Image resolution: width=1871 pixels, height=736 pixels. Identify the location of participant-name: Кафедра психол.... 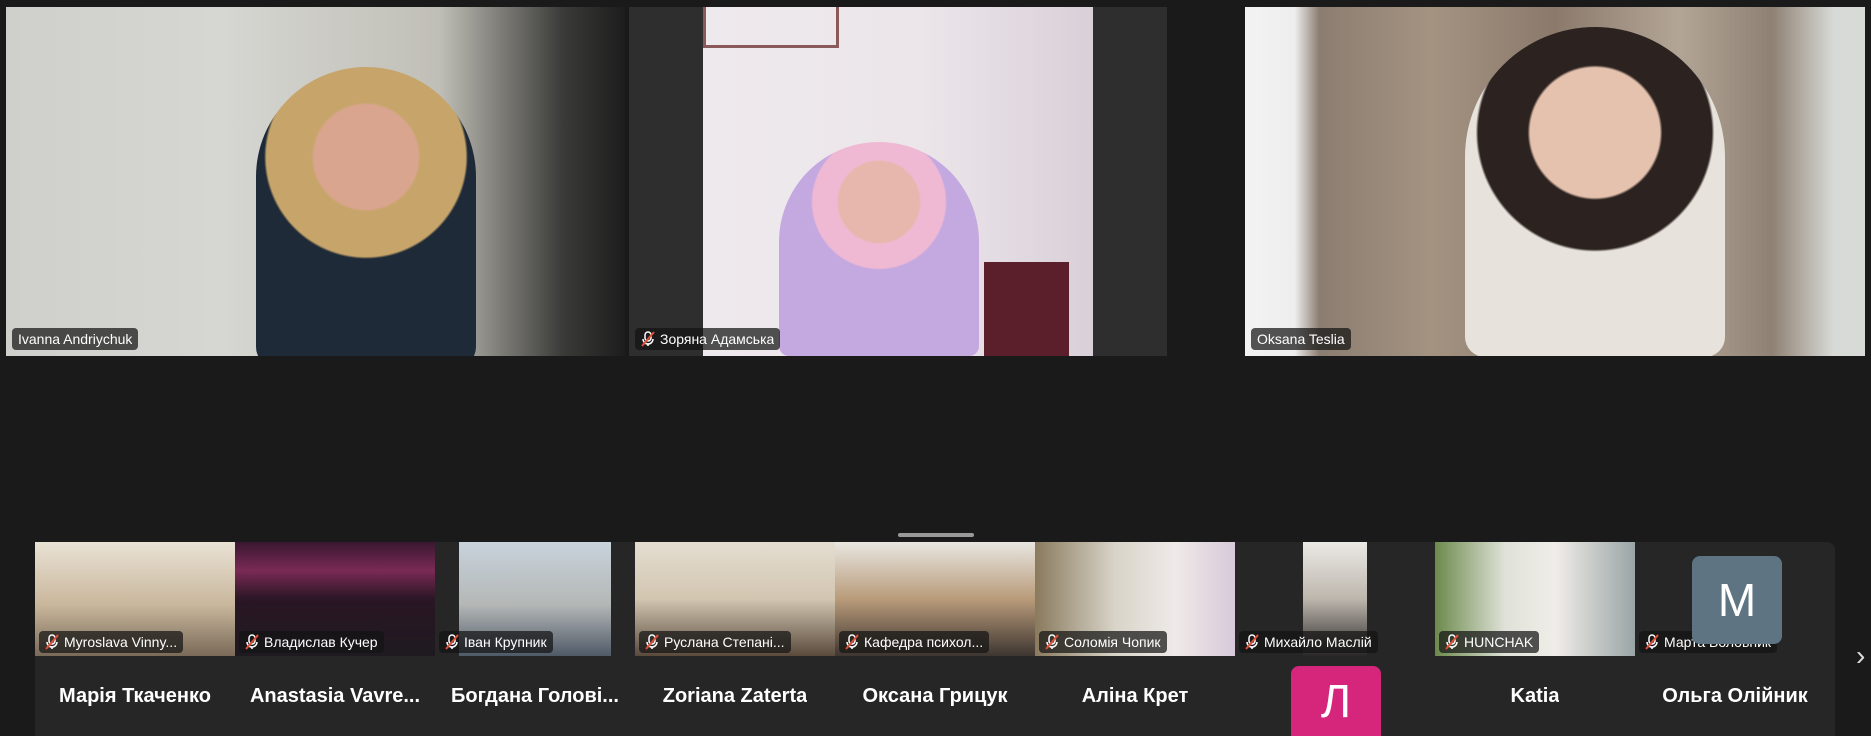
(924, 642).